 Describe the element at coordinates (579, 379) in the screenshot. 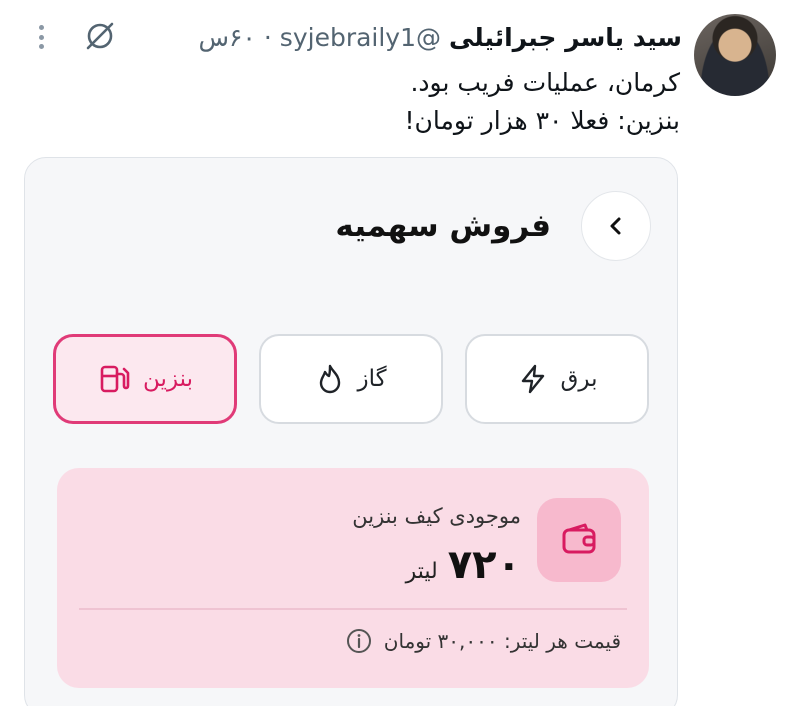

I see `tab-label: برق` at that location.